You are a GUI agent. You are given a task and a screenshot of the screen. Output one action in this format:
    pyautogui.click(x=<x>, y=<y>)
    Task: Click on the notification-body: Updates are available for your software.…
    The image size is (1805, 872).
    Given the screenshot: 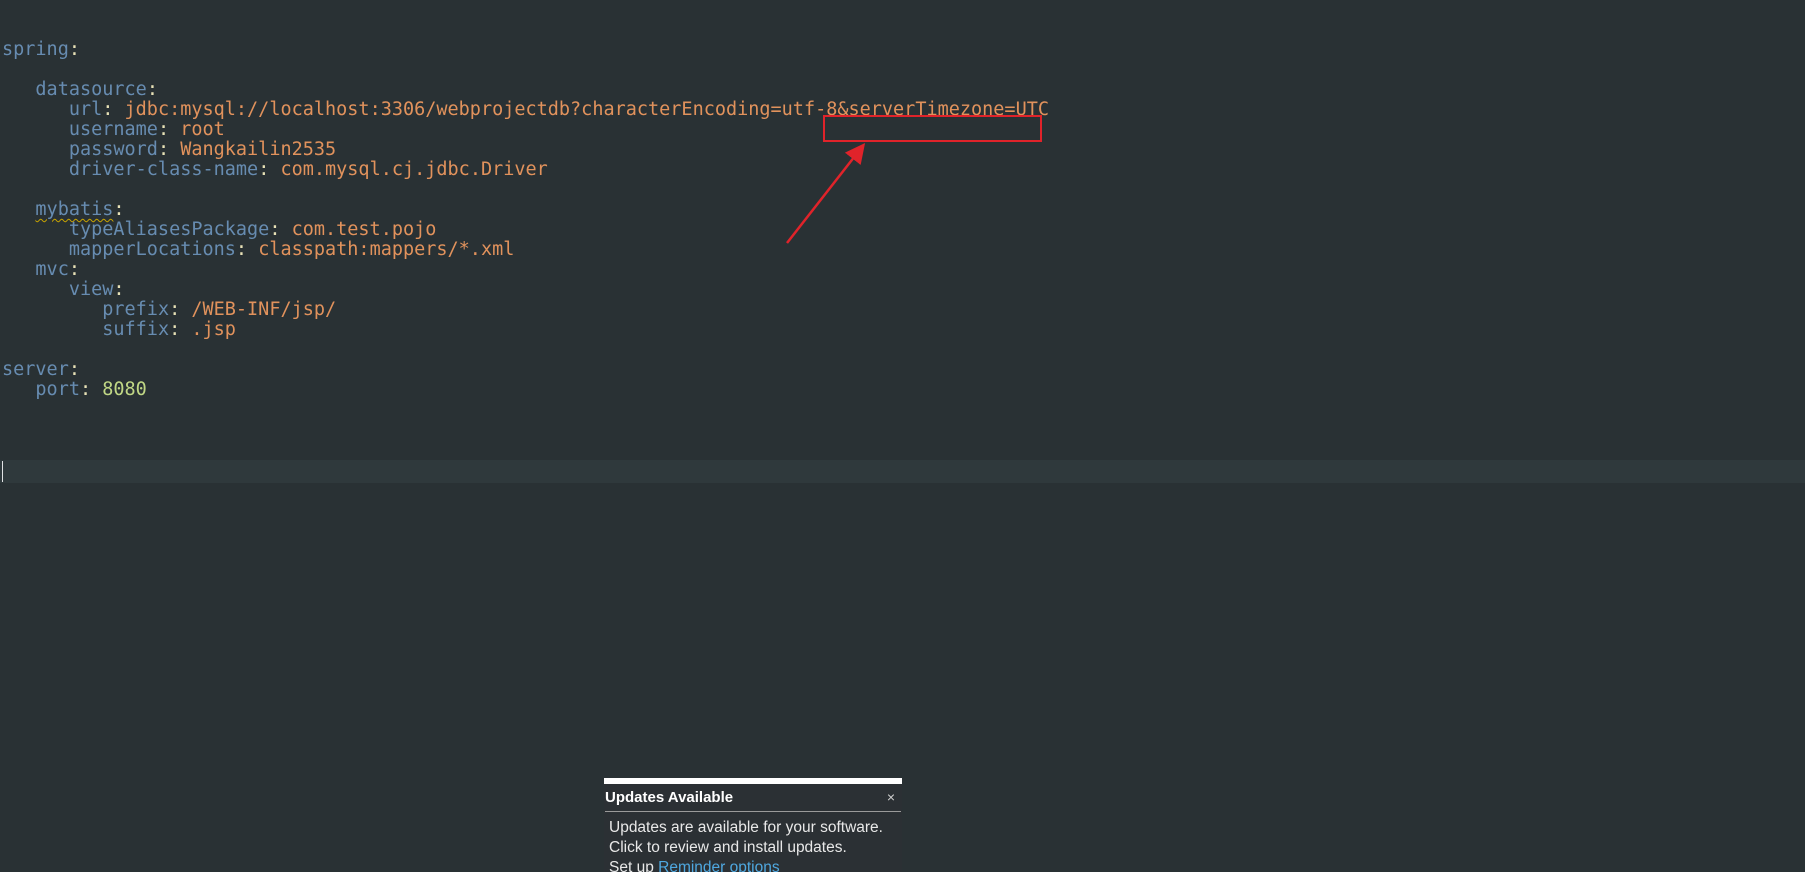 What is the action you would take?
    pyautogui.click(x=753, y=842)
    